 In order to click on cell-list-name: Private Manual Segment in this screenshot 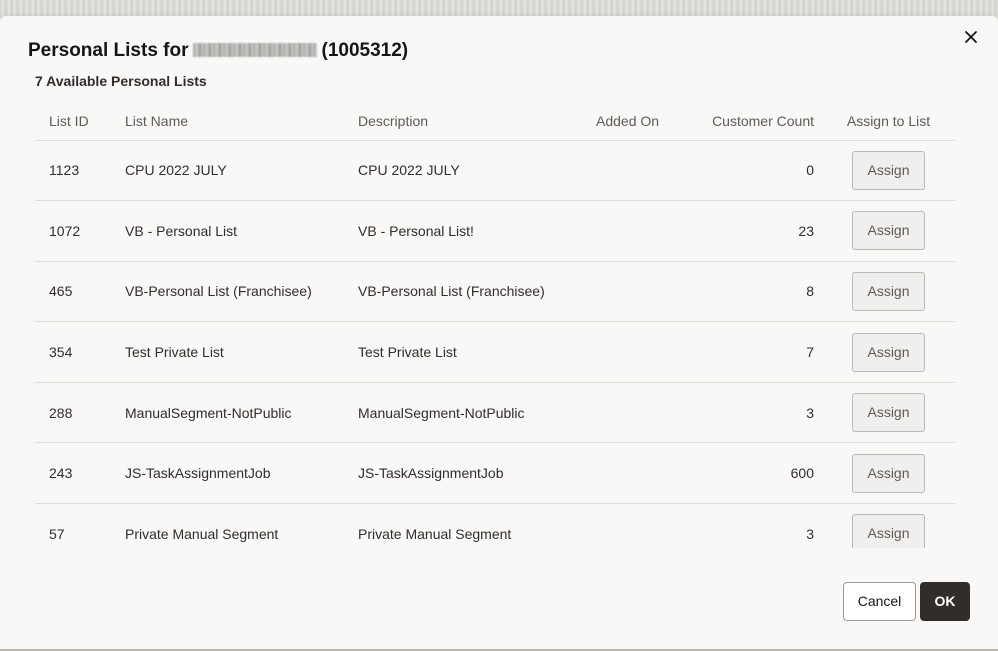, I will do `click(241, 525)`.